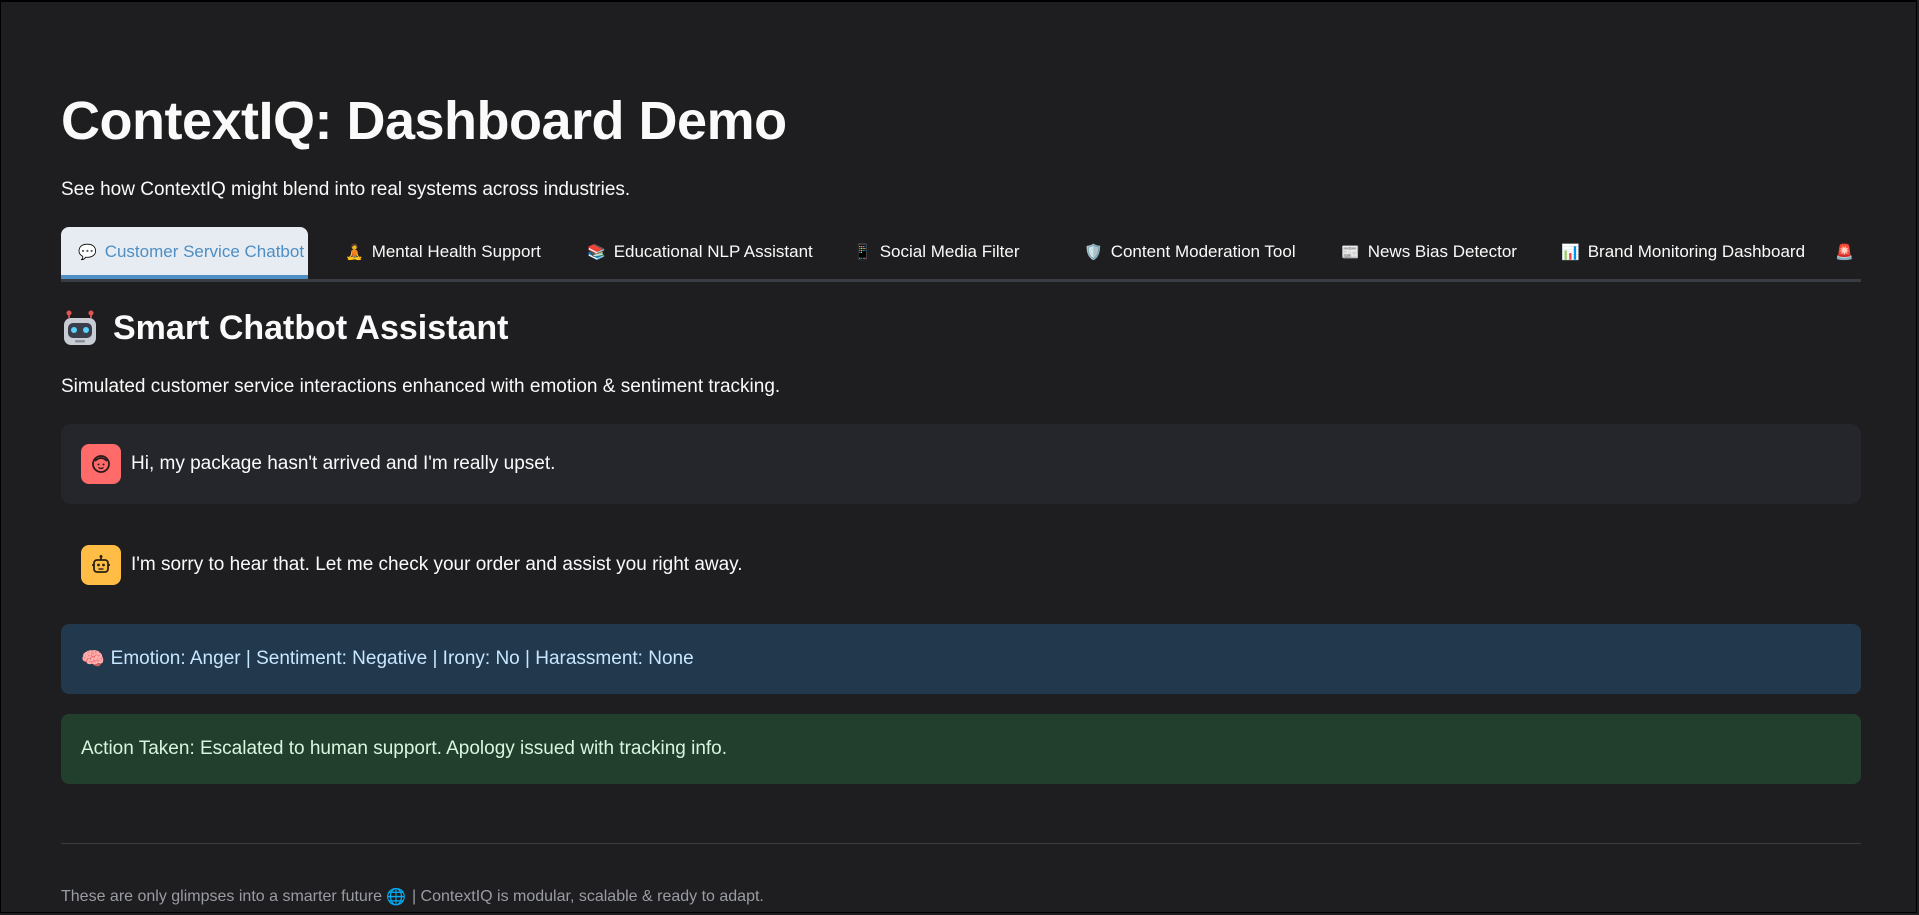  What do you see at coordinates (1570, 252) in the screenshot?
I see `bar-chart-icon: 📊` at bounding box center [1570, 252].